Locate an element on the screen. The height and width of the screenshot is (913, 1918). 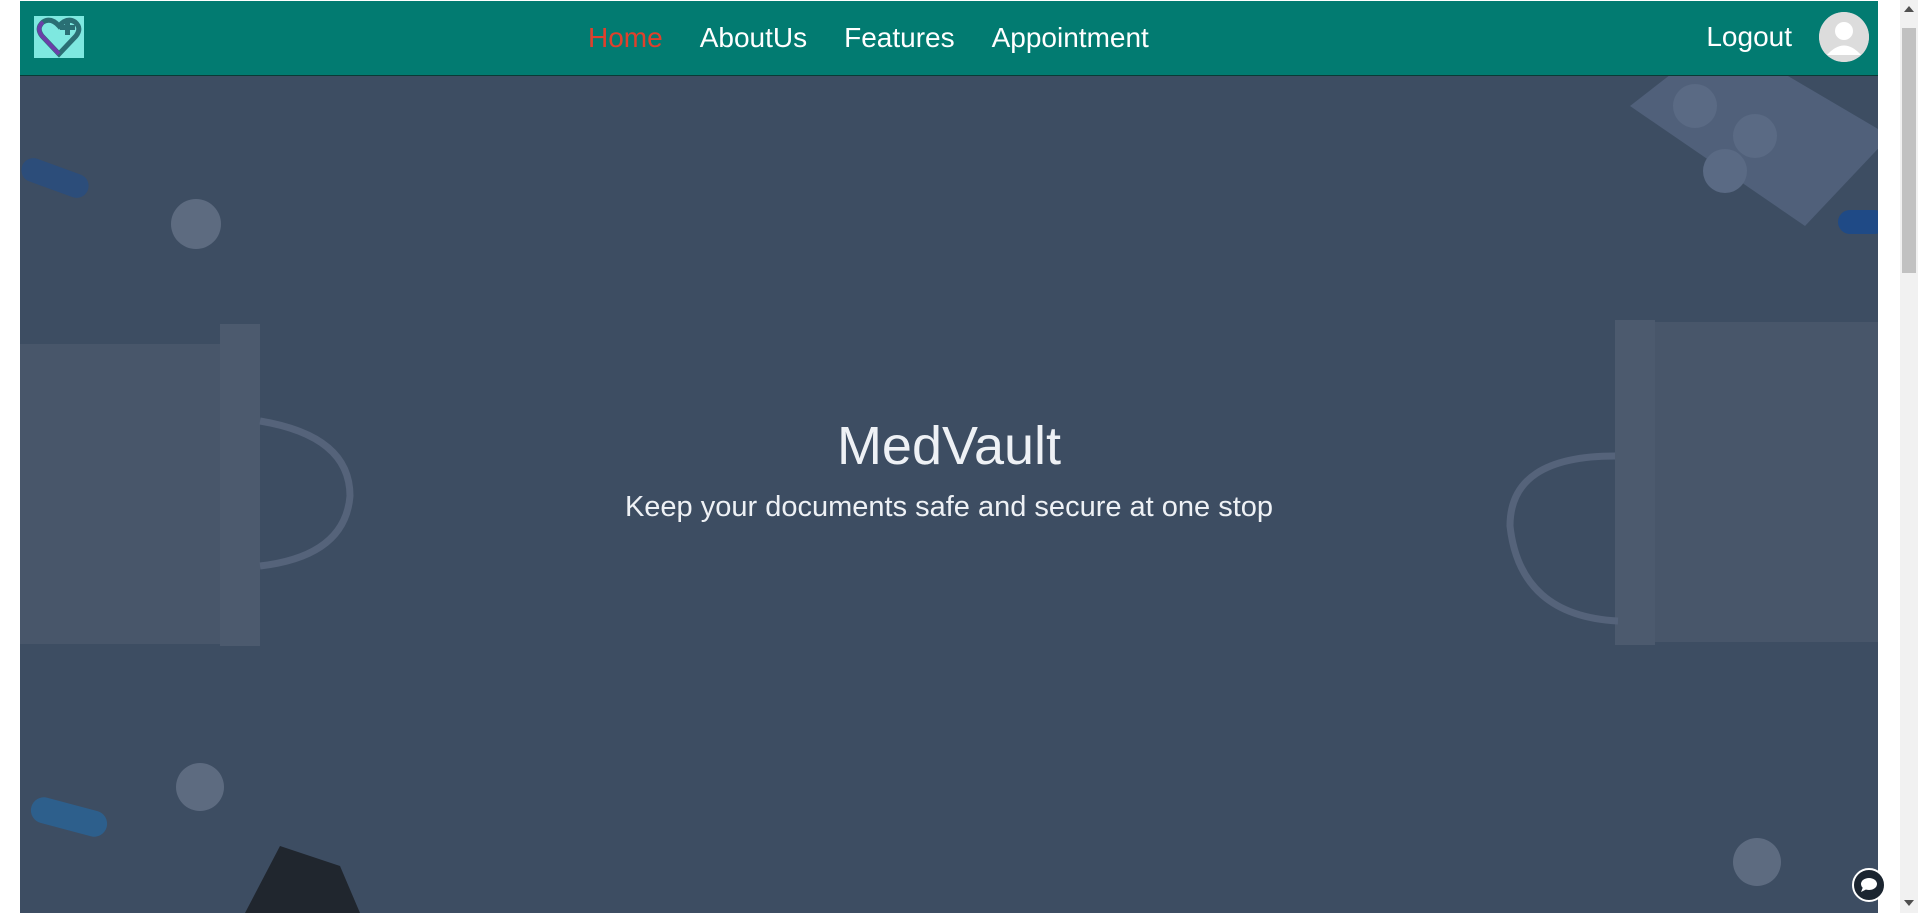
hero-title: MedVault is located at coordinates (949, 446).